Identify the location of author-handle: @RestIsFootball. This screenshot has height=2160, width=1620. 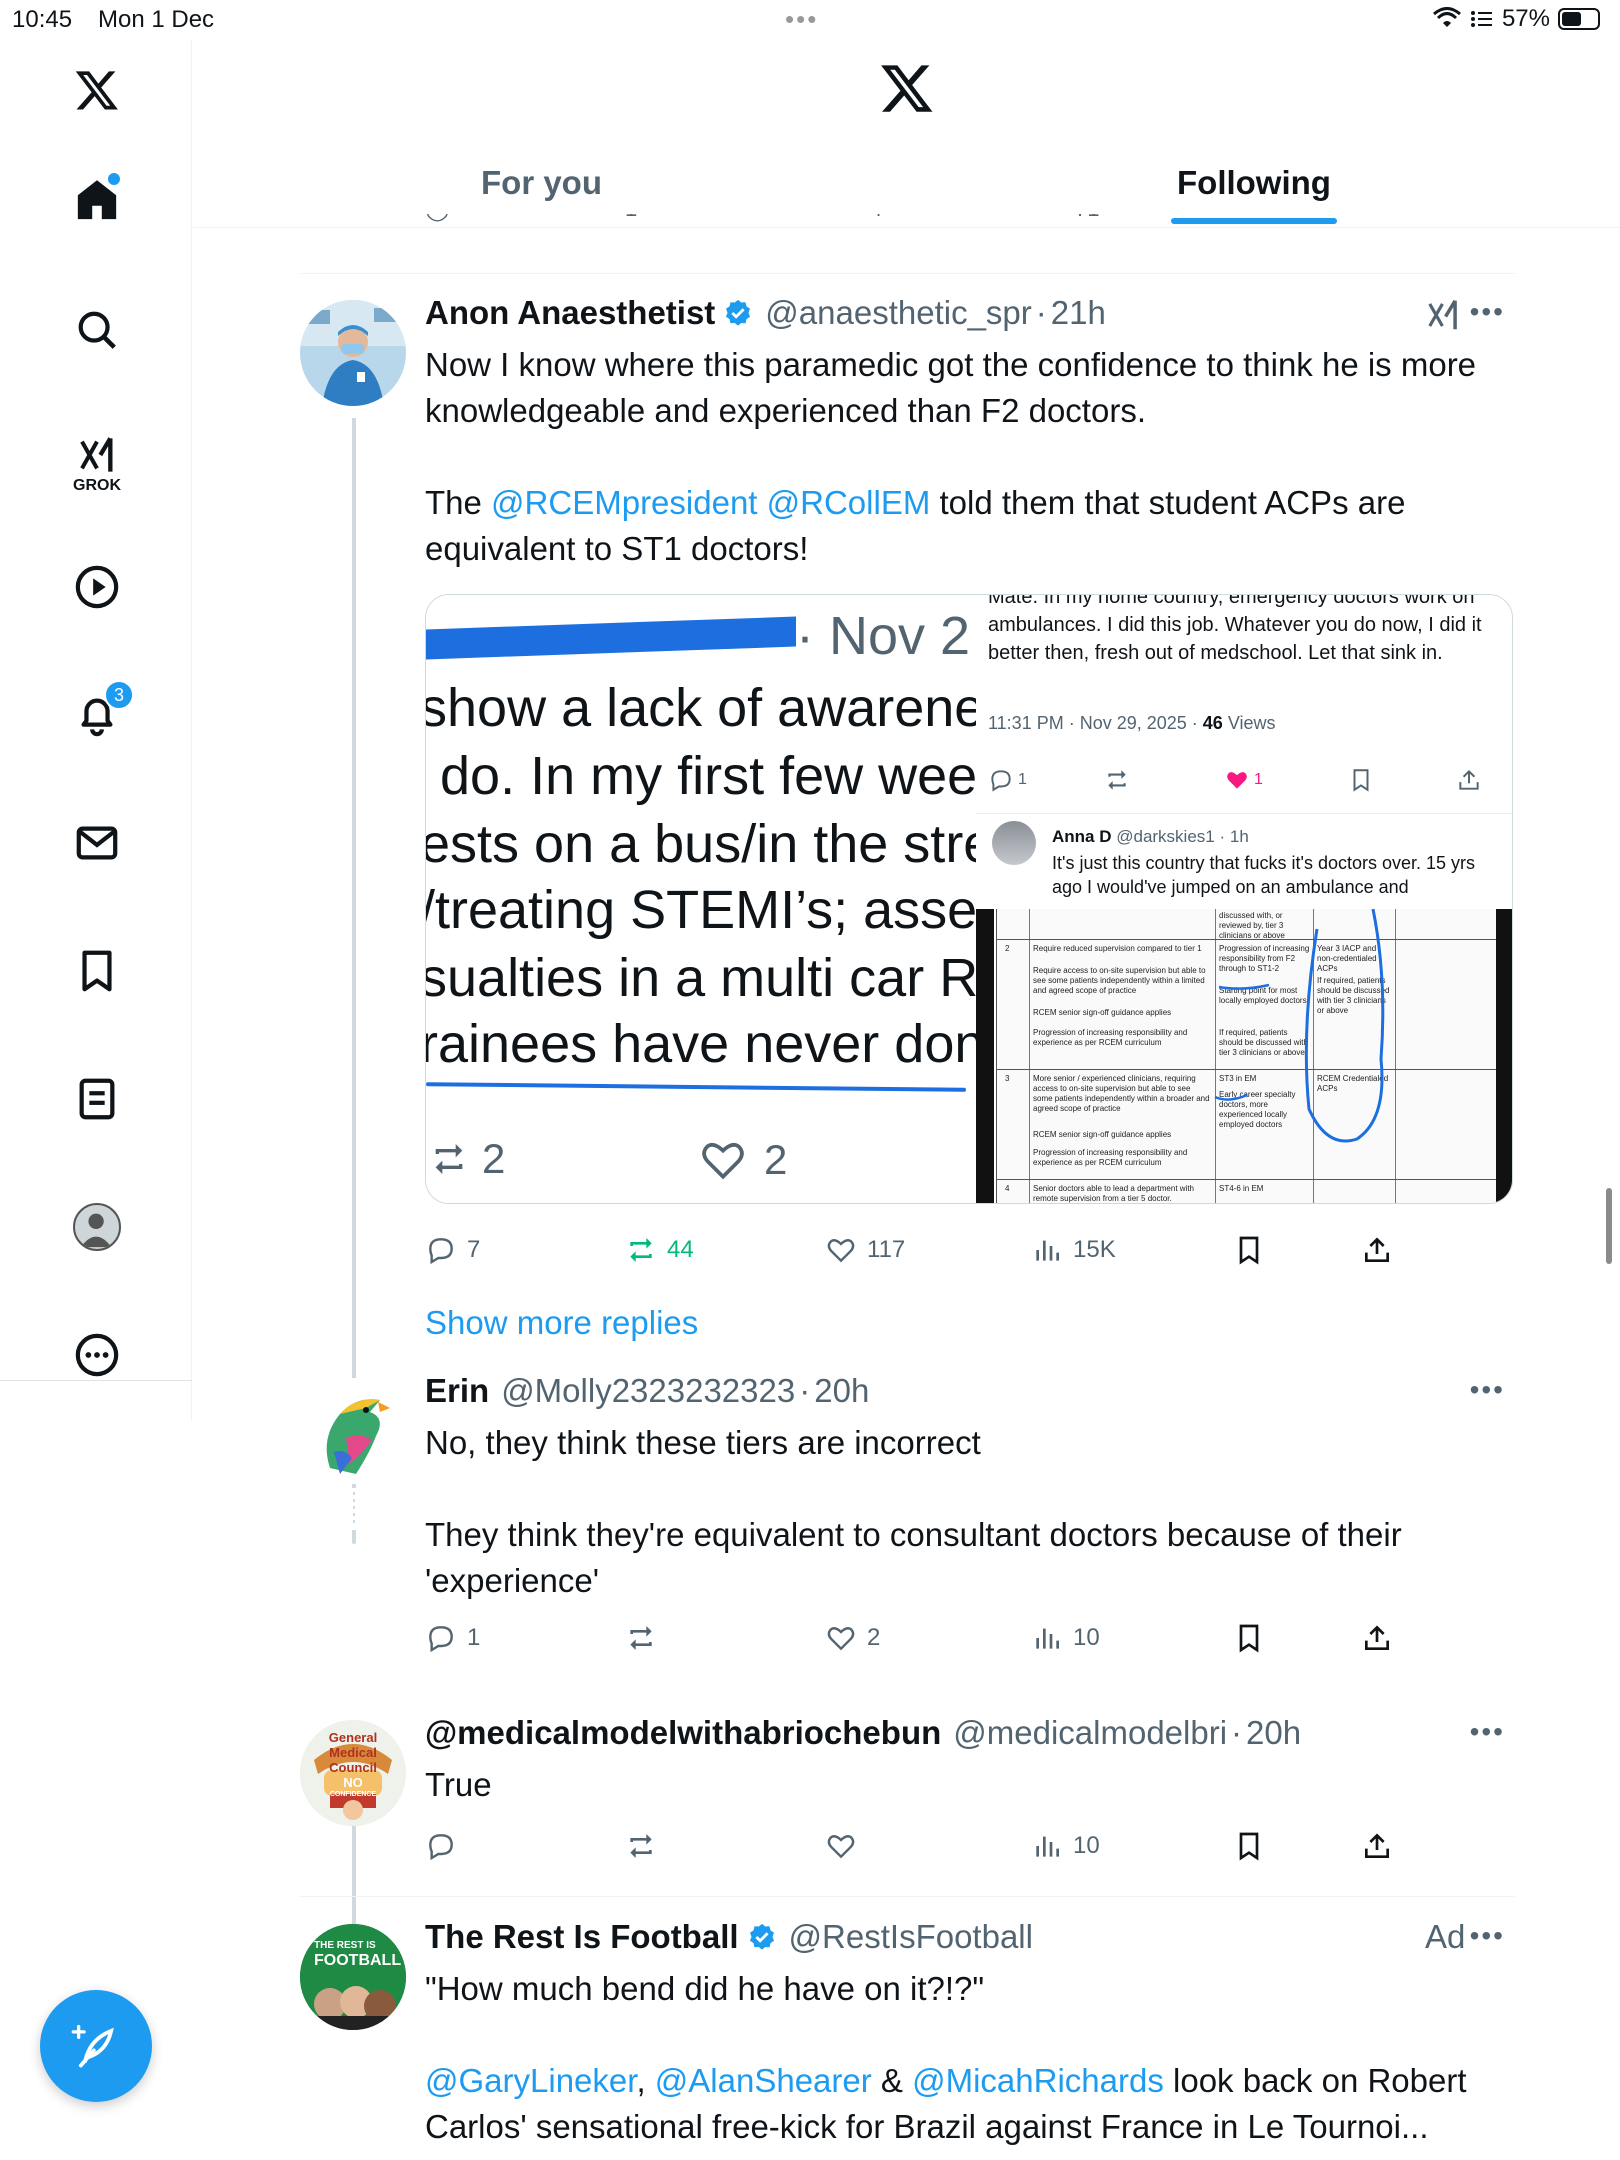
(911, 1937).